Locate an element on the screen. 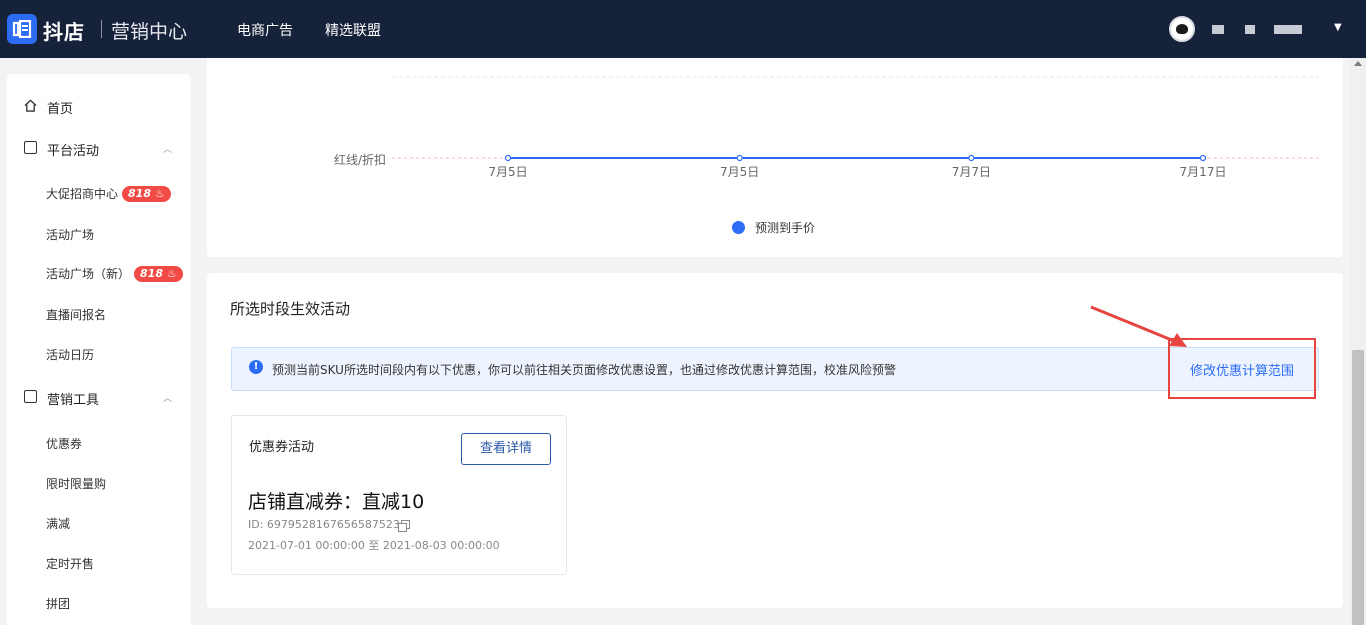 This screenshot has height=625, width=1366. coupon-id: ID: 6979528167656587523 is located at coordinates (324, 524).